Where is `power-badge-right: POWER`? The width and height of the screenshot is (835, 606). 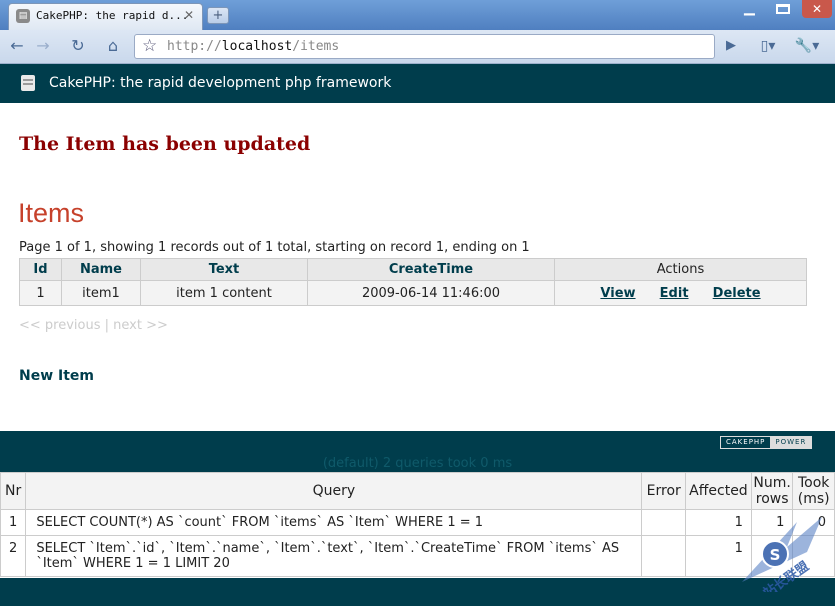 power-badge-right: POWER is located at coordinates (791, 442).